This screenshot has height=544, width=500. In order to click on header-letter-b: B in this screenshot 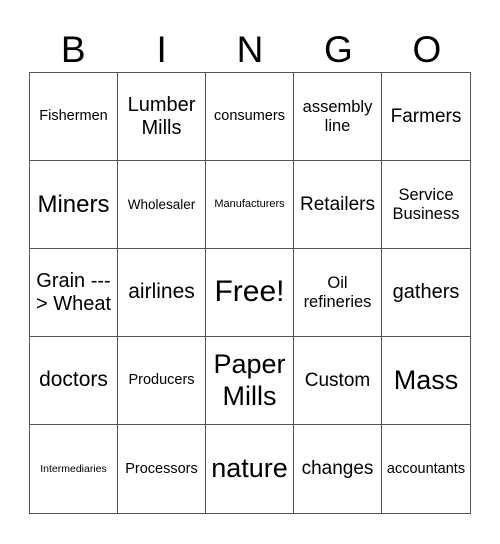, I will do `click(73, 49)`.